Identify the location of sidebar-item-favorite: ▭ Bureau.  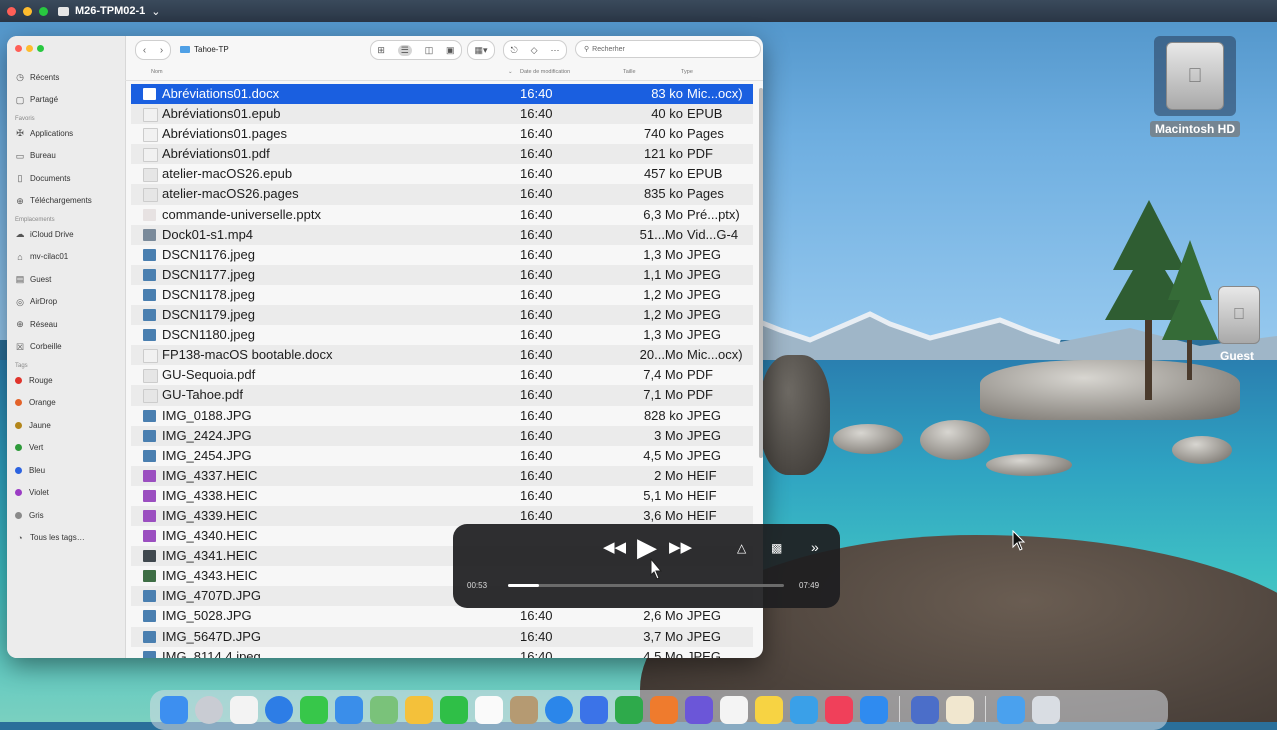
(66, 156).